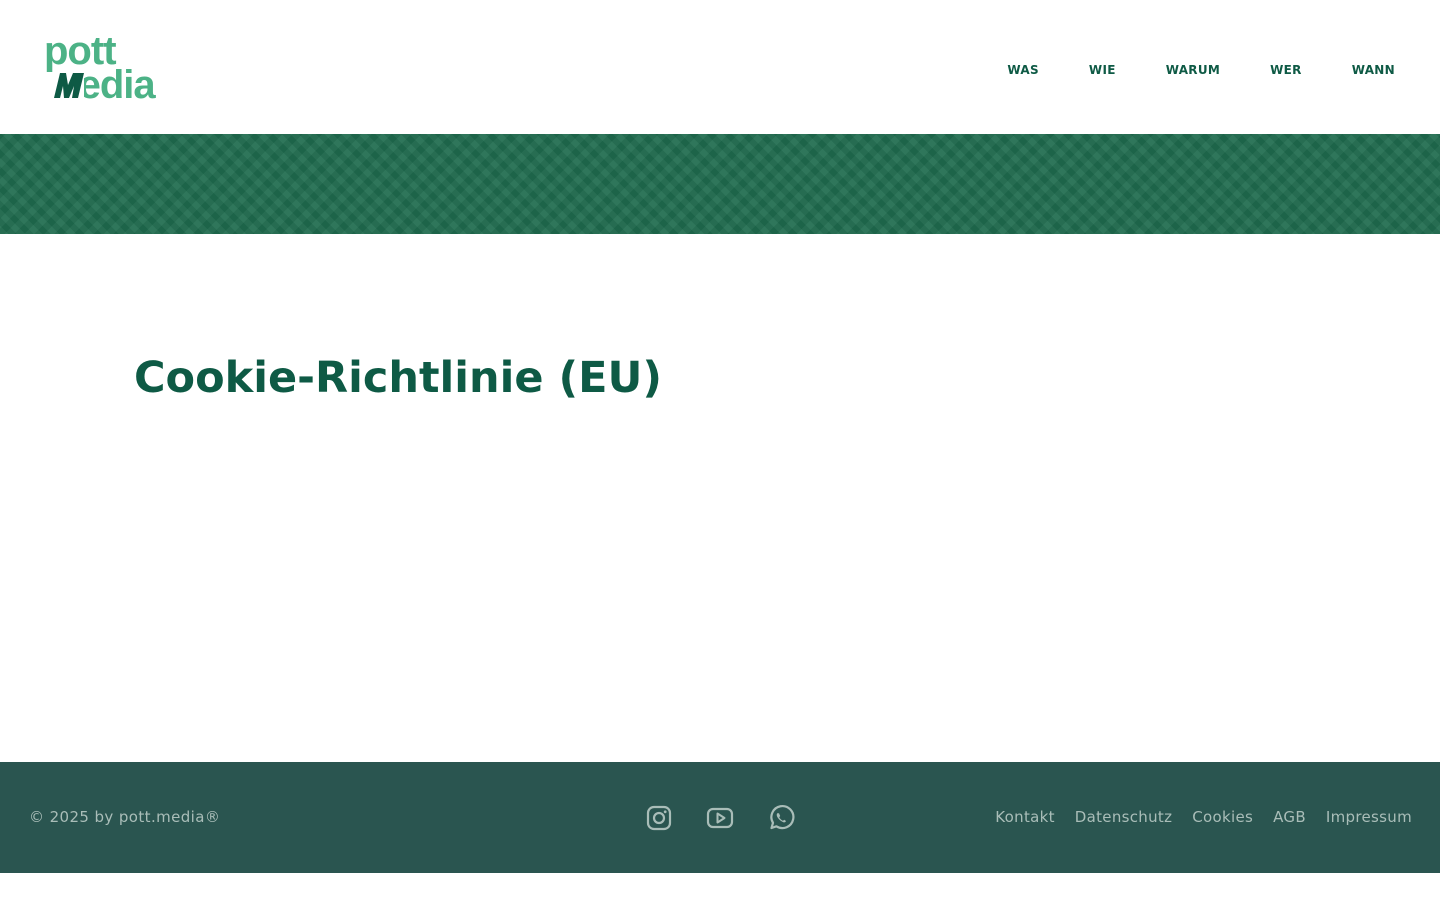 Image resolution: width=1440 pixels, height=900 pixels. I want to click on social-links, so click(720, 818).